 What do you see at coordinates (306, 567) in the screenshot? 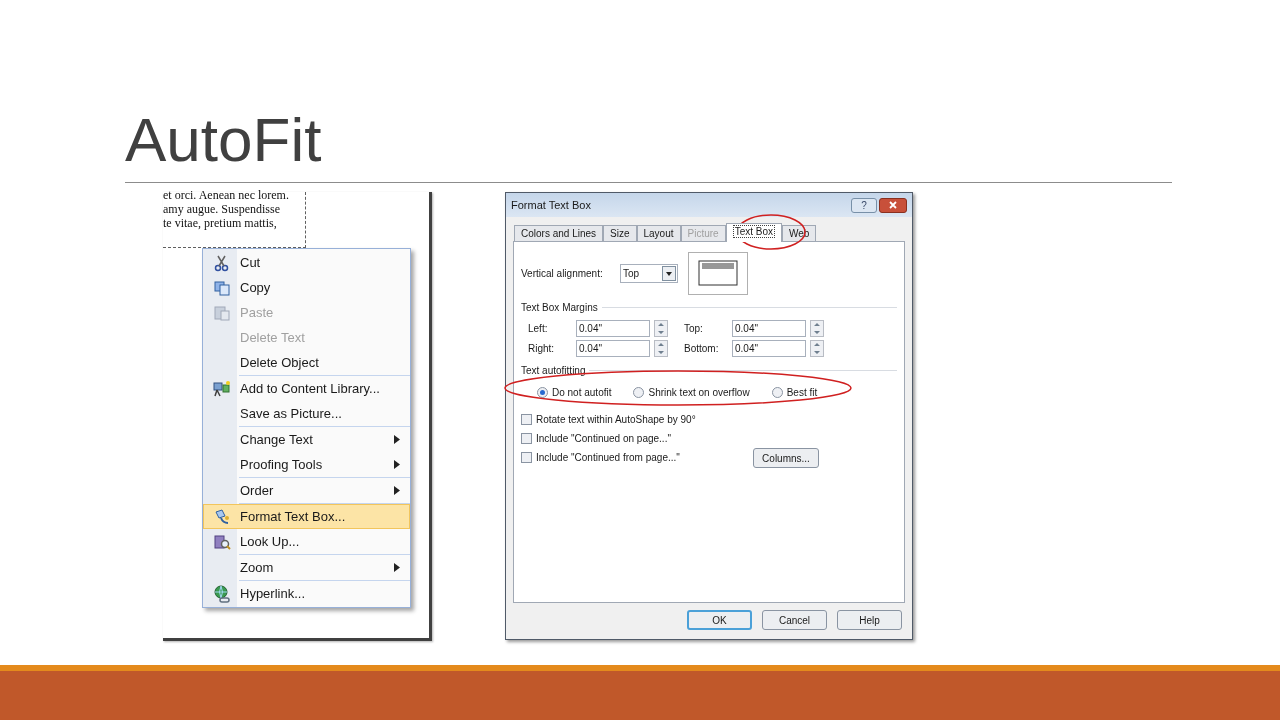
I see `menu-item: Zoom` at bounding box center [306, 567].